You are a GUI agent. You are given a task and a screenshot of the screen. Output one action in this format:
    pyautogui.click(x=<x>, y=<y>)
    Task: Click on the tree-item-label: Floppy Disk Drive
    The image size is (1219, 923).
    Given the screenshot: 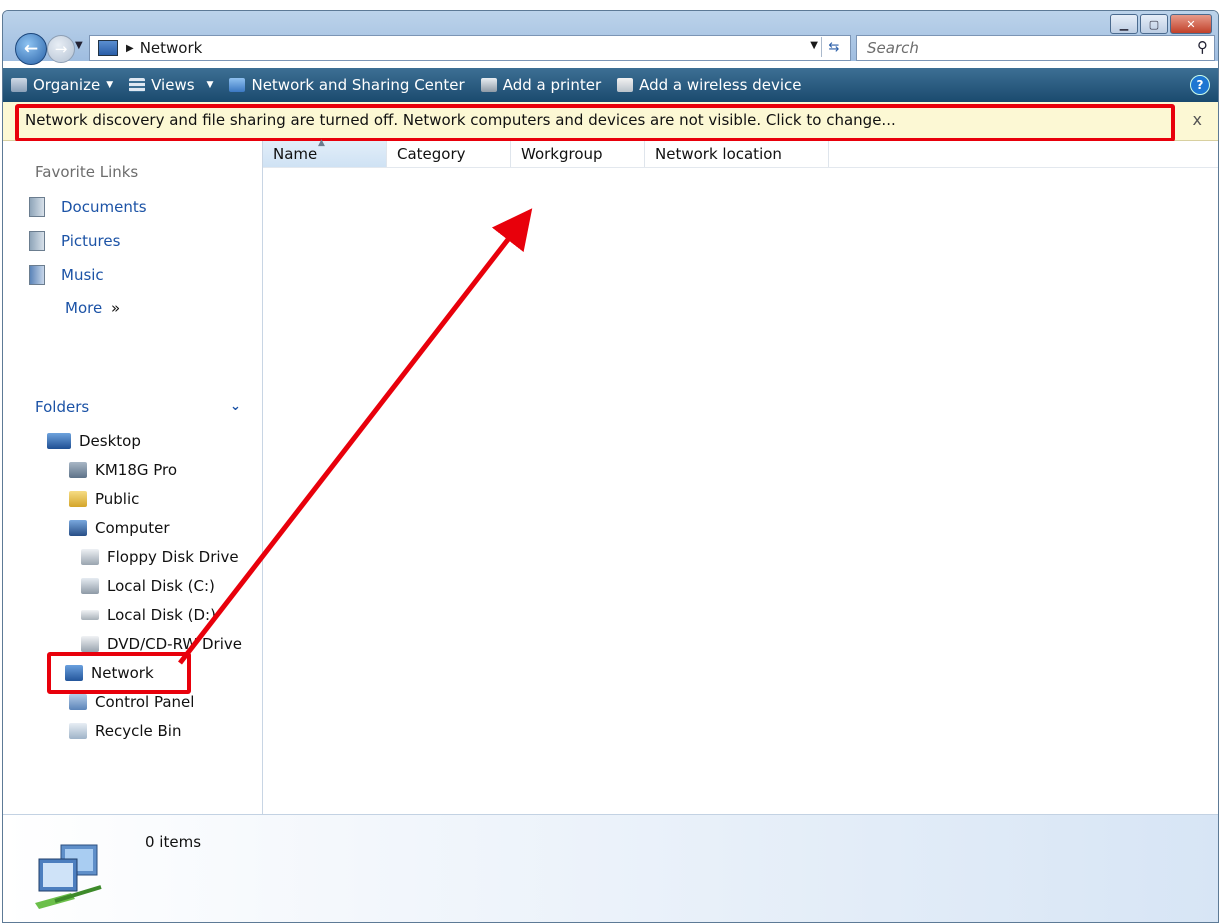 What is the action you would take?
    pyautogui.click(x=173, y=557)
    